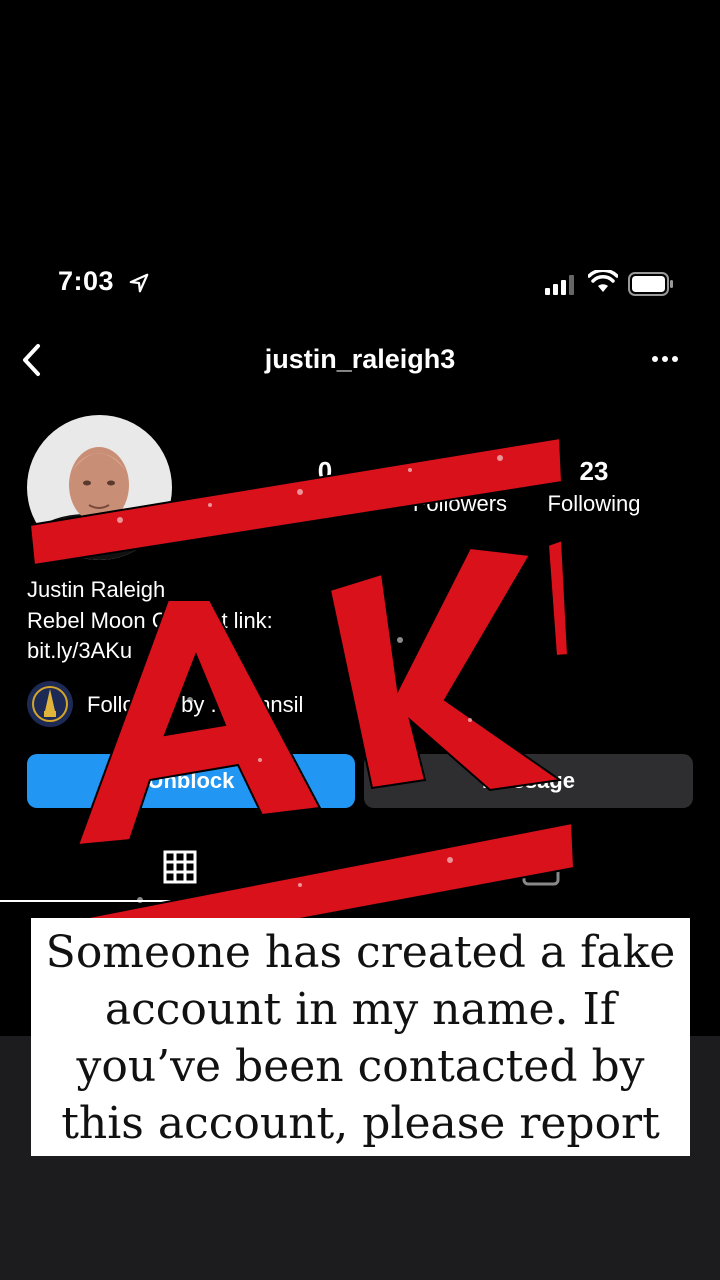  I want to click on profile-display-name: Justin Raleigh, so click(96, 589).